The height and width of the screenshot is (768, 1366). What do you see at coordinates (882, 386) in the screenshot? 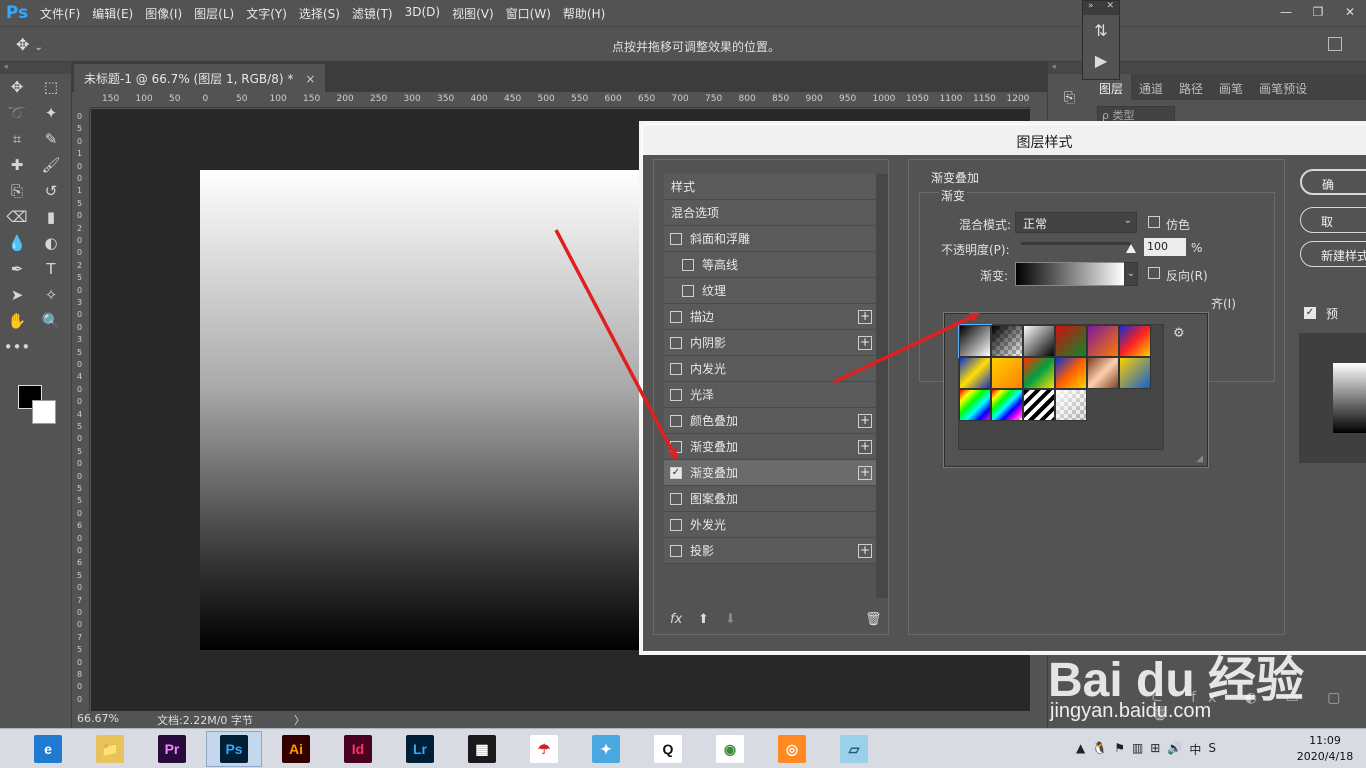
I see `styles-scrollbar` at bounding box center [882, 386].